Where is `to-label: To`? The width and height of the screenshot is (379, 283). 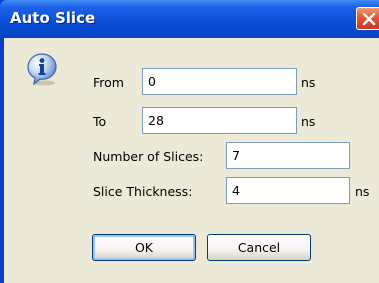 to-label: To is located at coordinates (100, 121).